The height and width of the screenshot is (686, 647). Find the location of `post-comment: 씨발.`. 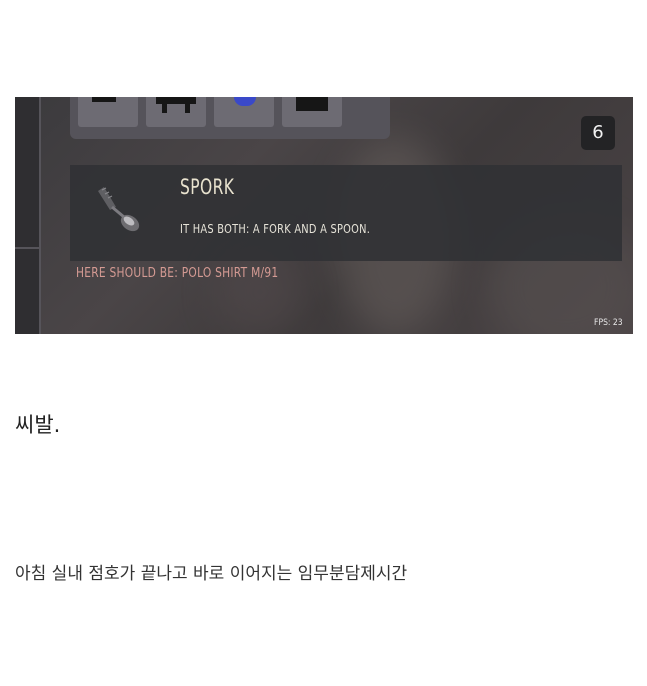

post-comment: 씨발. is located at coordinates (38, 425).